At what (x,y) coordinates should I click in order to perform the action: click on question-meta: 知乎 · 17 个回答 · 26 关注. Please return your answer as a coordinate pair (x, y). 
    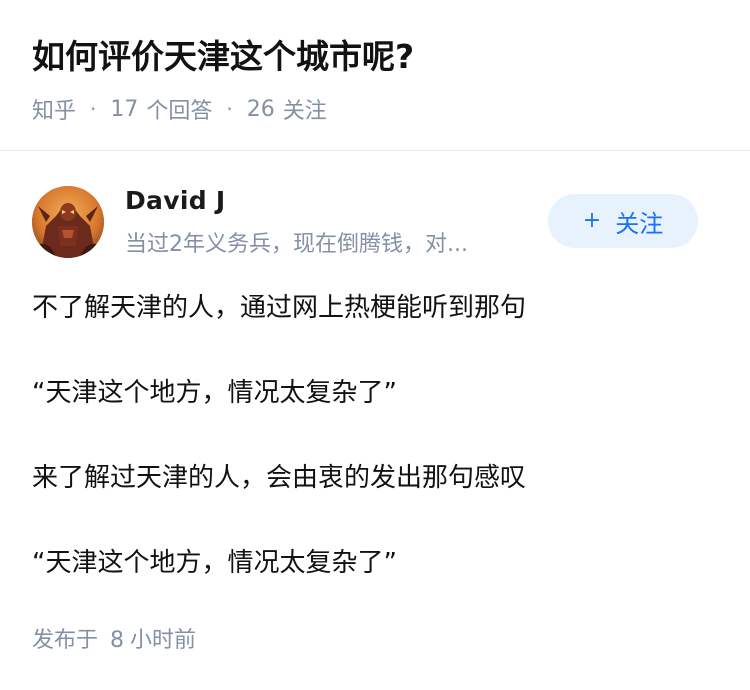
    Looking at the image, I should click on (179, 109).